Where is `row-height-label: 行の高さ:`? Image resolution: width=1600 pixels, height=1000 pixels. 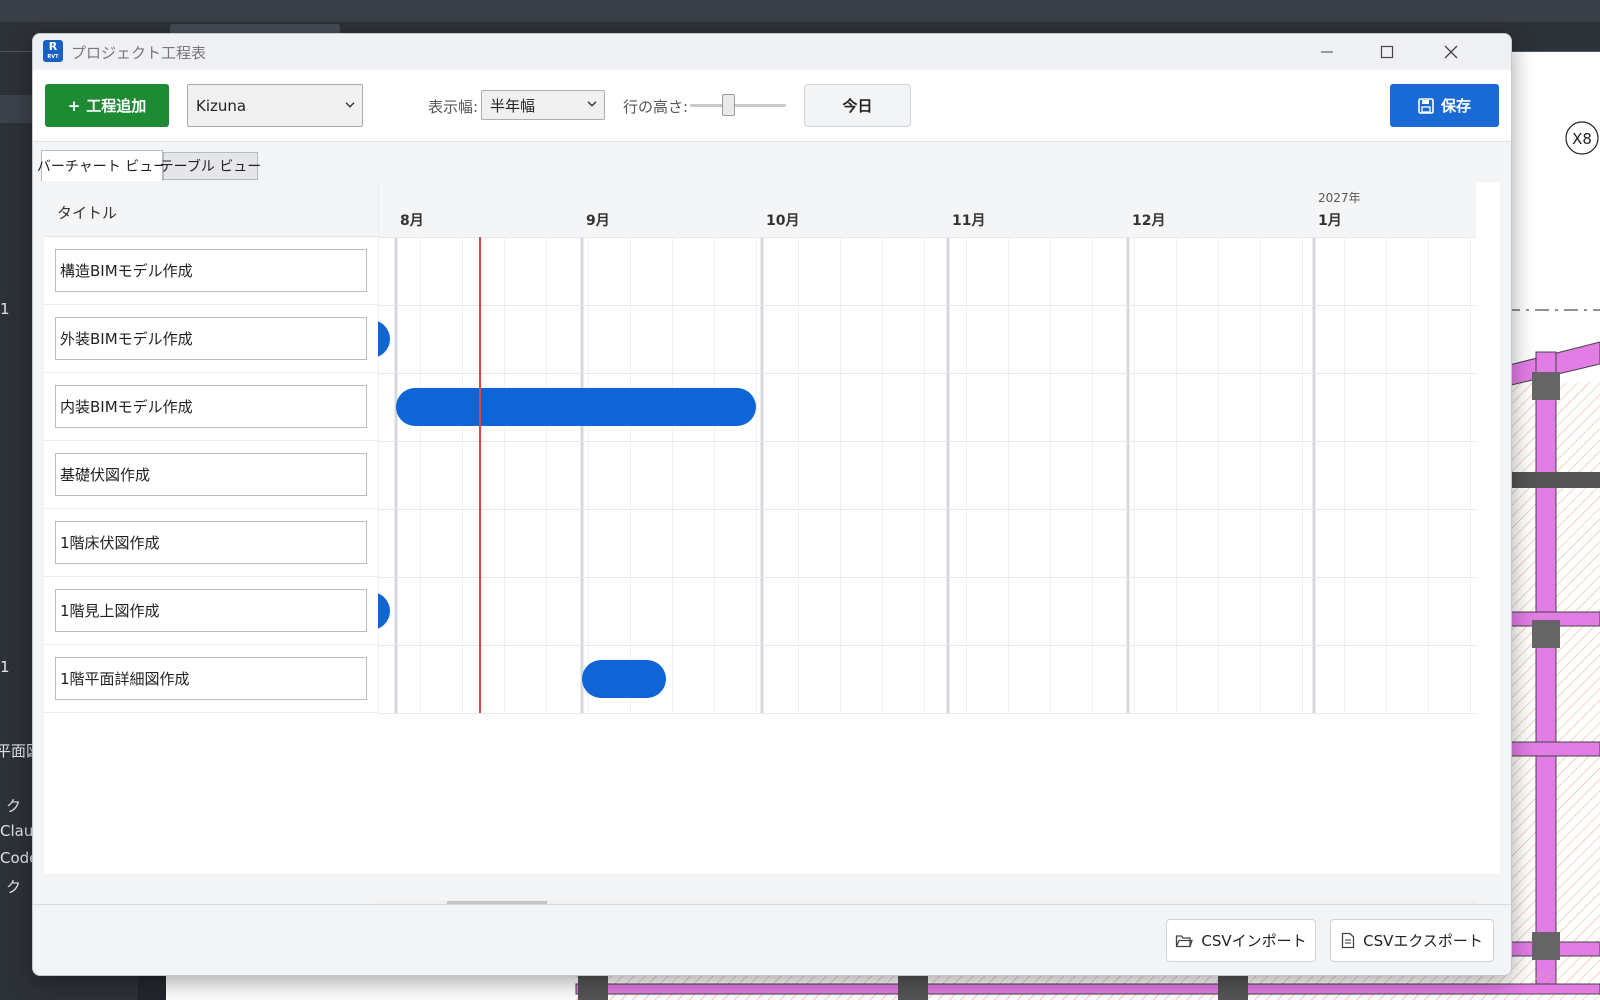
row-height-label: 行の高さ: is located at coordinates (656, 107).